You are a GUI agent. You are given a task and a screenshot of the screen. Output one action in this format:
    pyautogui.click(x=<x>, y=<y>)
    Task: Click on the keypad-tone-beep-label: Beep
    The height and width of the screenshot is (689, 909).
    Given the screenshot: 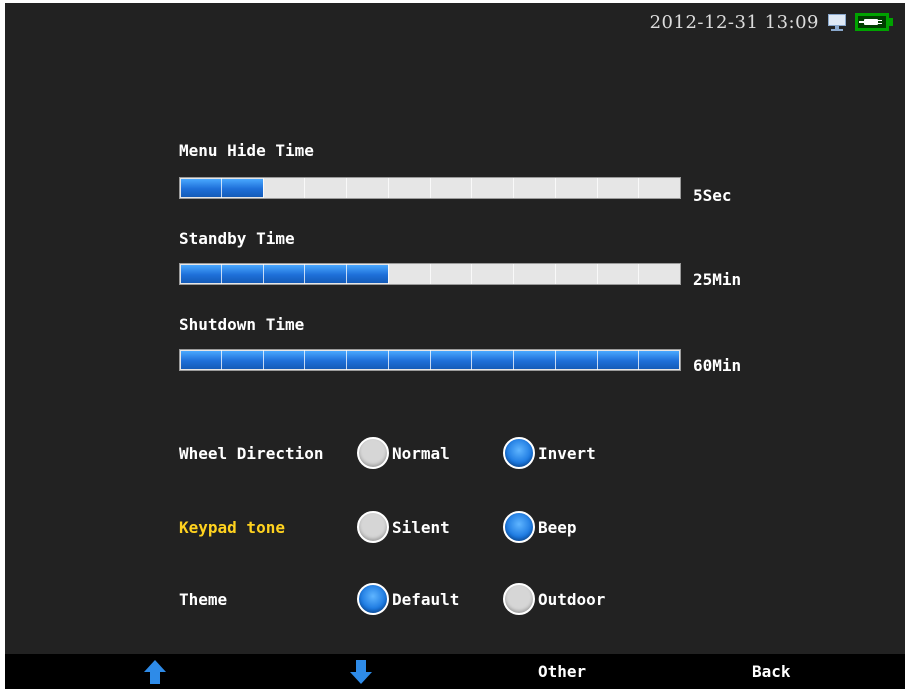 What is the action you would take?
    pyautogui.click(x=557, y=527)
    